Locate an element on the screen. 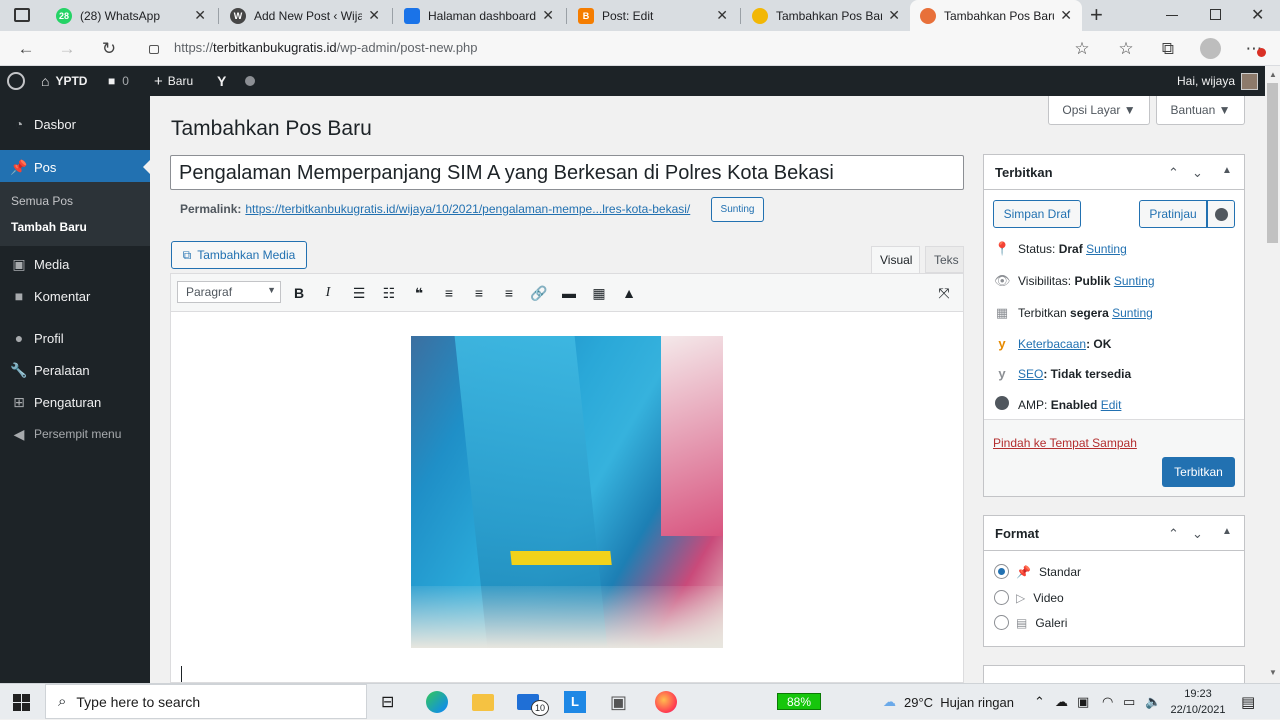 This screenshot has height=720, width=1280. sidebar-item-pengaturan: ⊞ Pengaturan is located at coordinates (75, 402).